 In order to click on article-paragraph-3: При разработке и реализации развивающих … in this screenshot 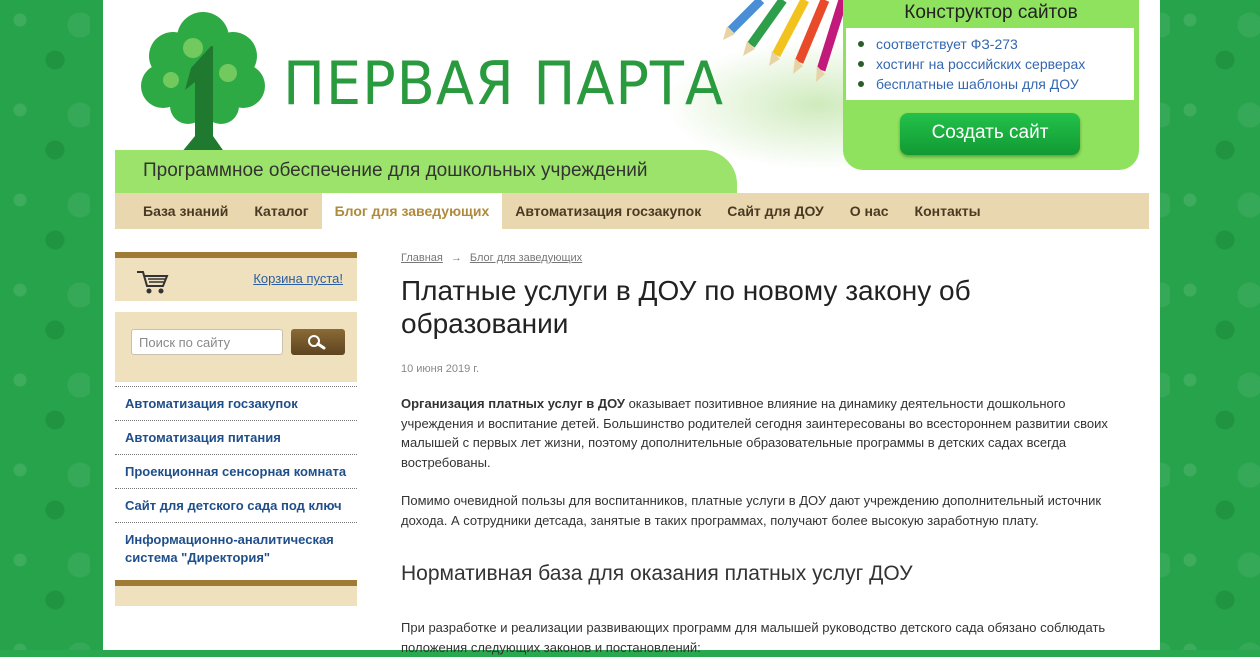, I will do `click(753, 637)`.